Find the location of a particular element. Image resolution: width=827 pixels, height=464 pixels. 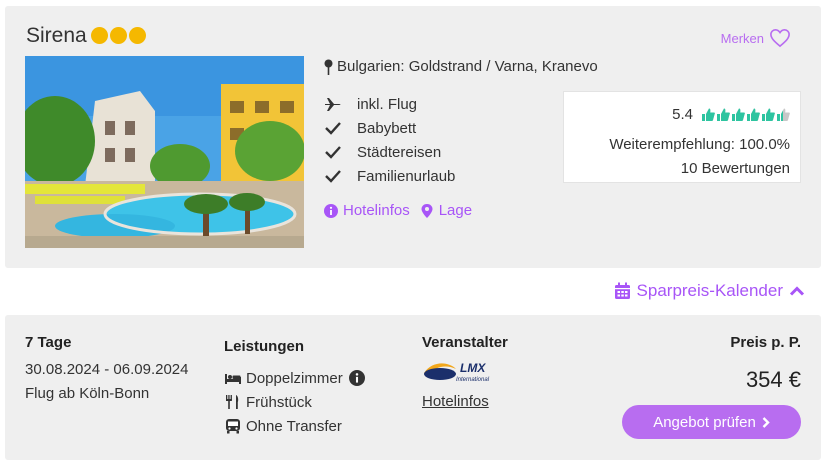

hotelinfos-link: Hotelinfos is located at coordinates (367, 210).